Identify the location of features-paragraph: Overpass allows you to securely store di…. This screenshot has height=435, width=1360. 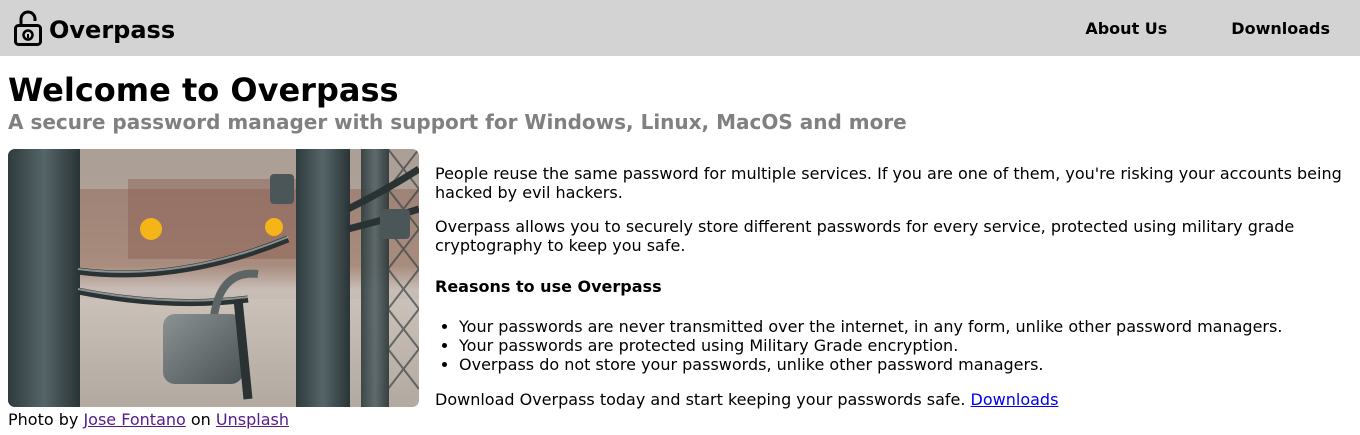
(865, 236).